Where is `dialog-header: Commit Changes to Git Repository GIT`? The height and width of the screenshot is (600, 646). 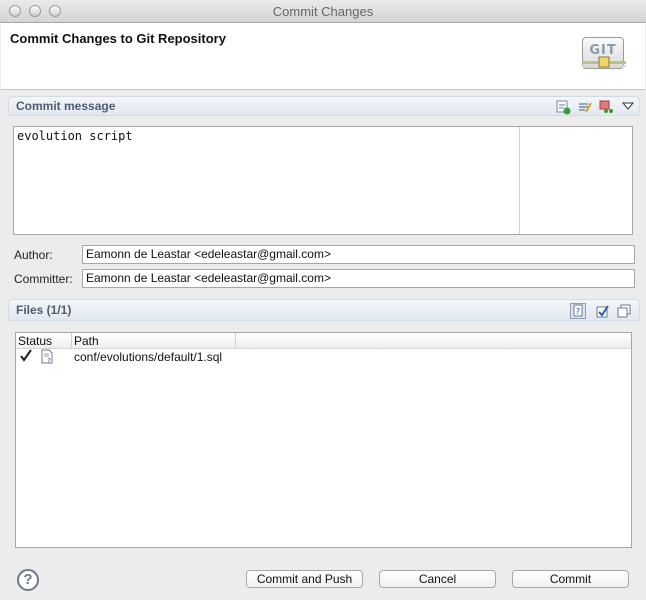 dialog-header: Commit Changes to Git Repository GIT is located at coordinates (323, 56).